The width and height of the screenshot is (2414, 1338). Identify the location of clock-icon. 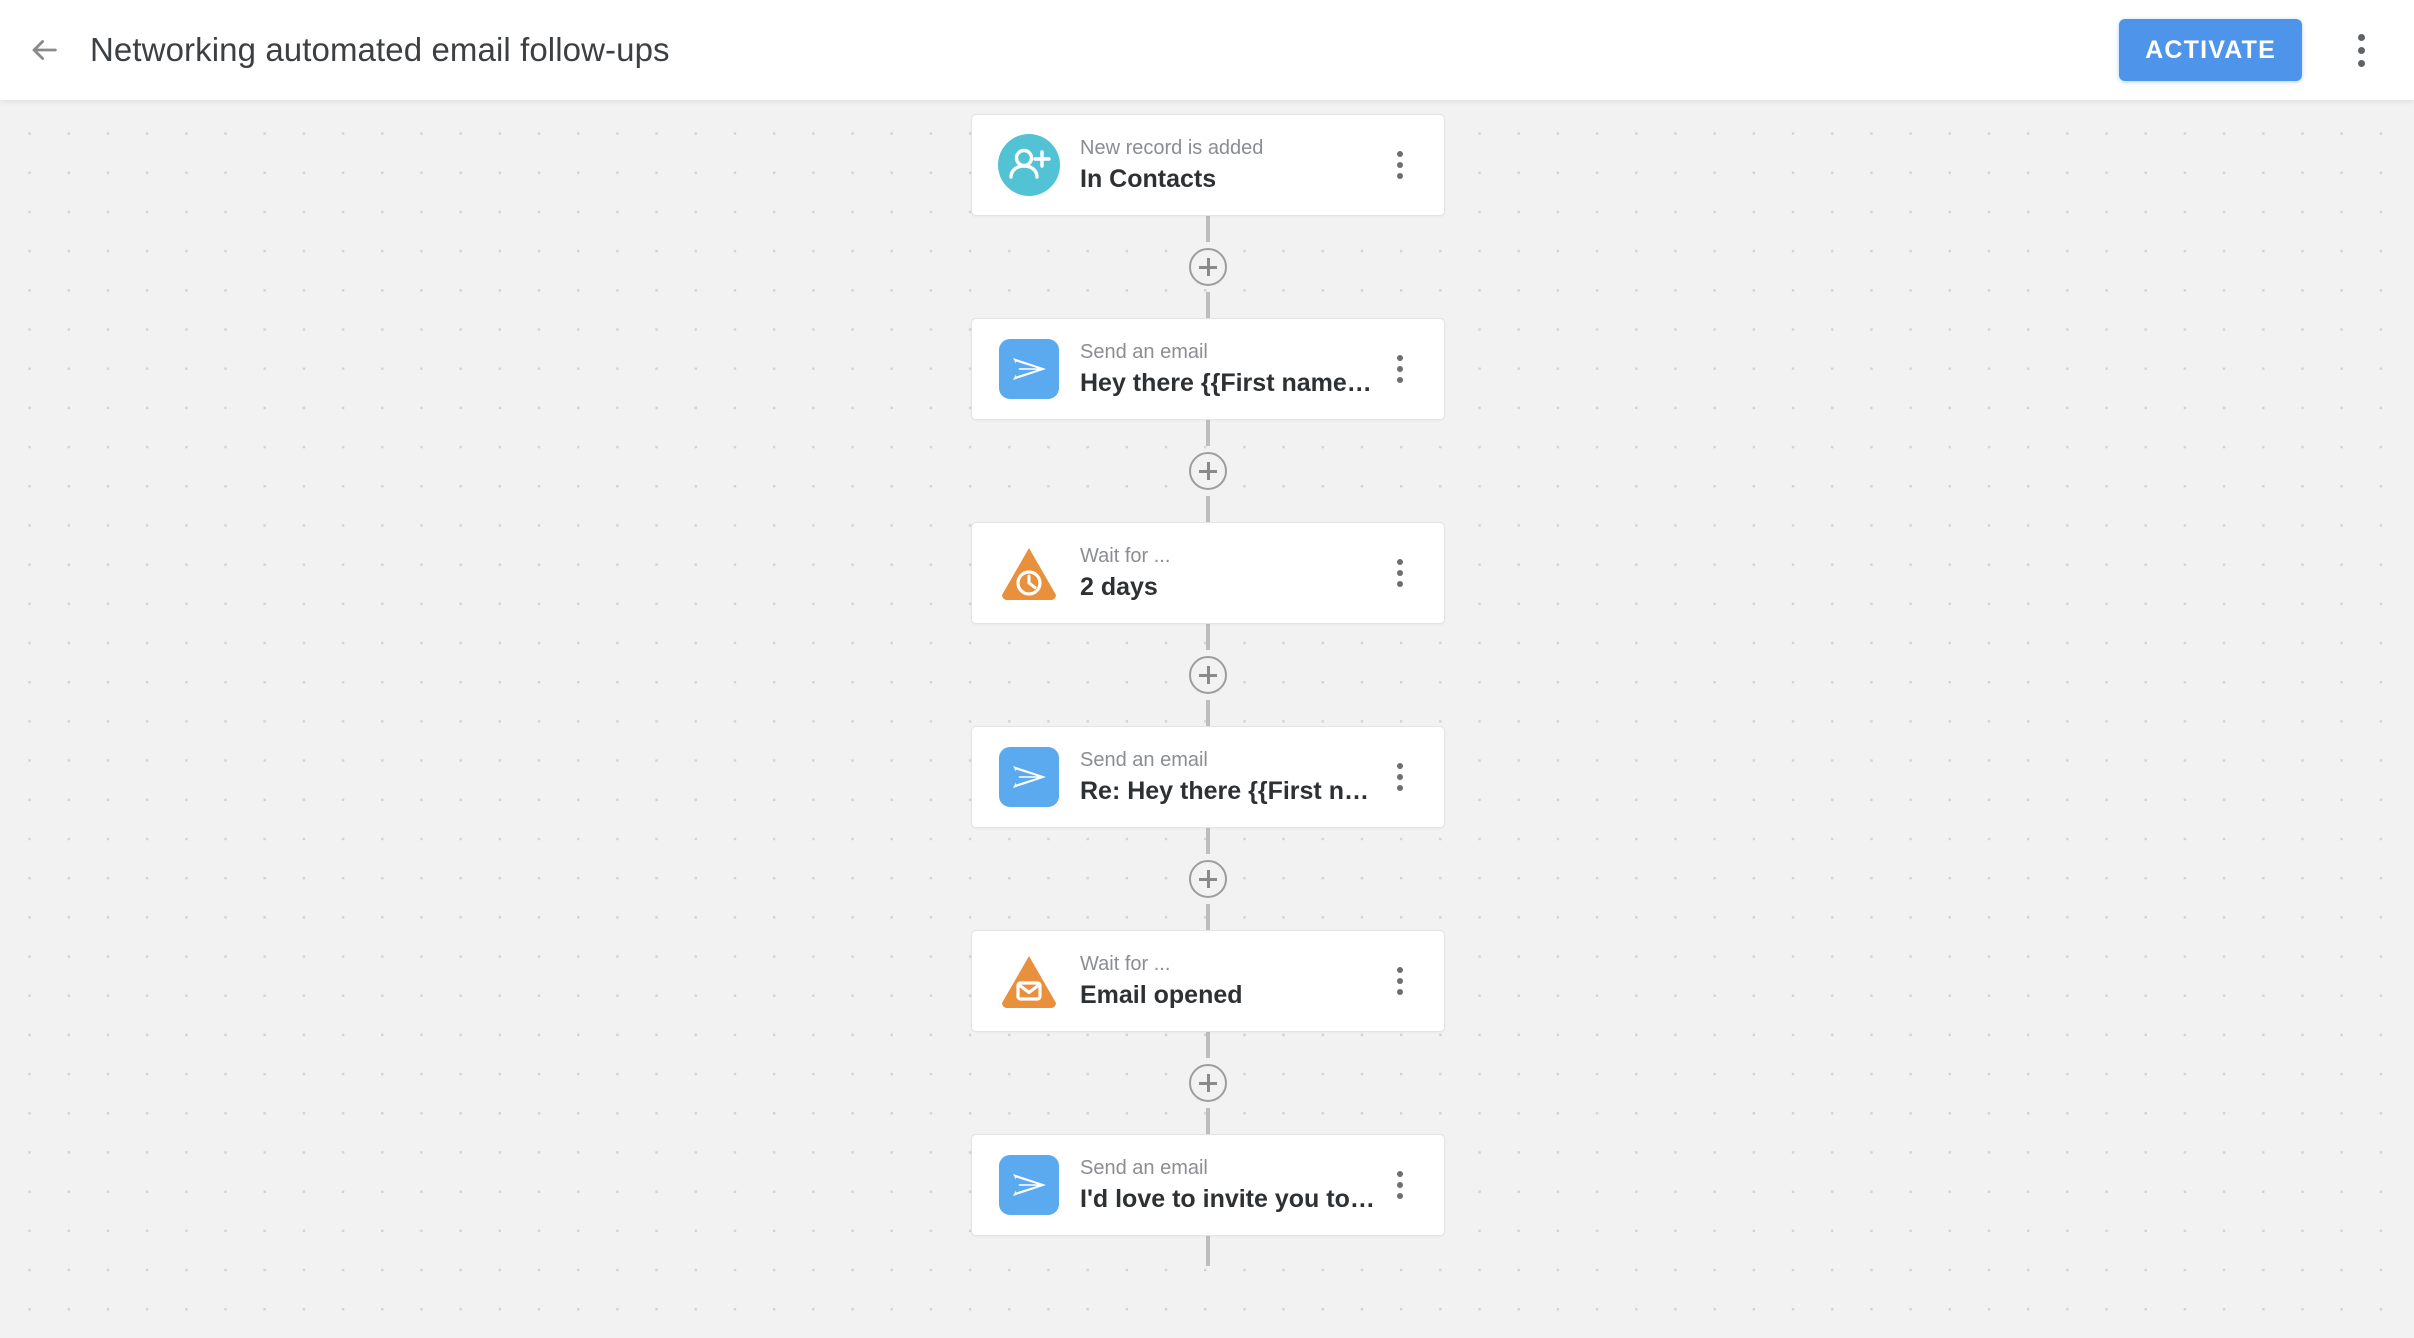
(1029, 574).